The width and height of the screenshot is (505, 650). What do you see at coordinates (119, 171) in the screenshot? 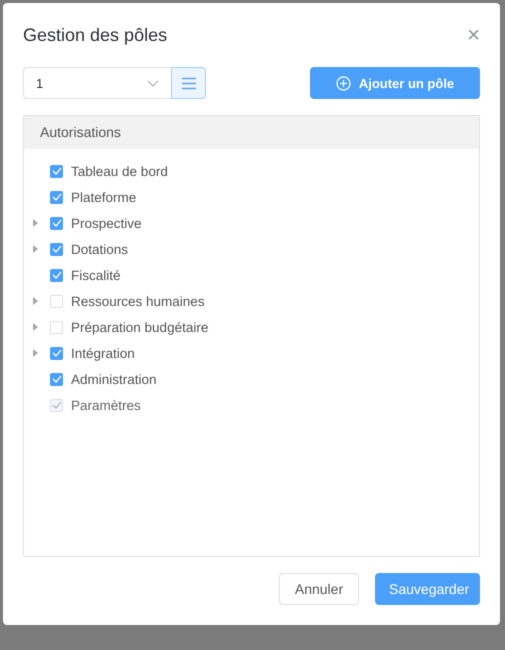
I see `permission-label: Tableau de bord` at bounding box center [119, 171].